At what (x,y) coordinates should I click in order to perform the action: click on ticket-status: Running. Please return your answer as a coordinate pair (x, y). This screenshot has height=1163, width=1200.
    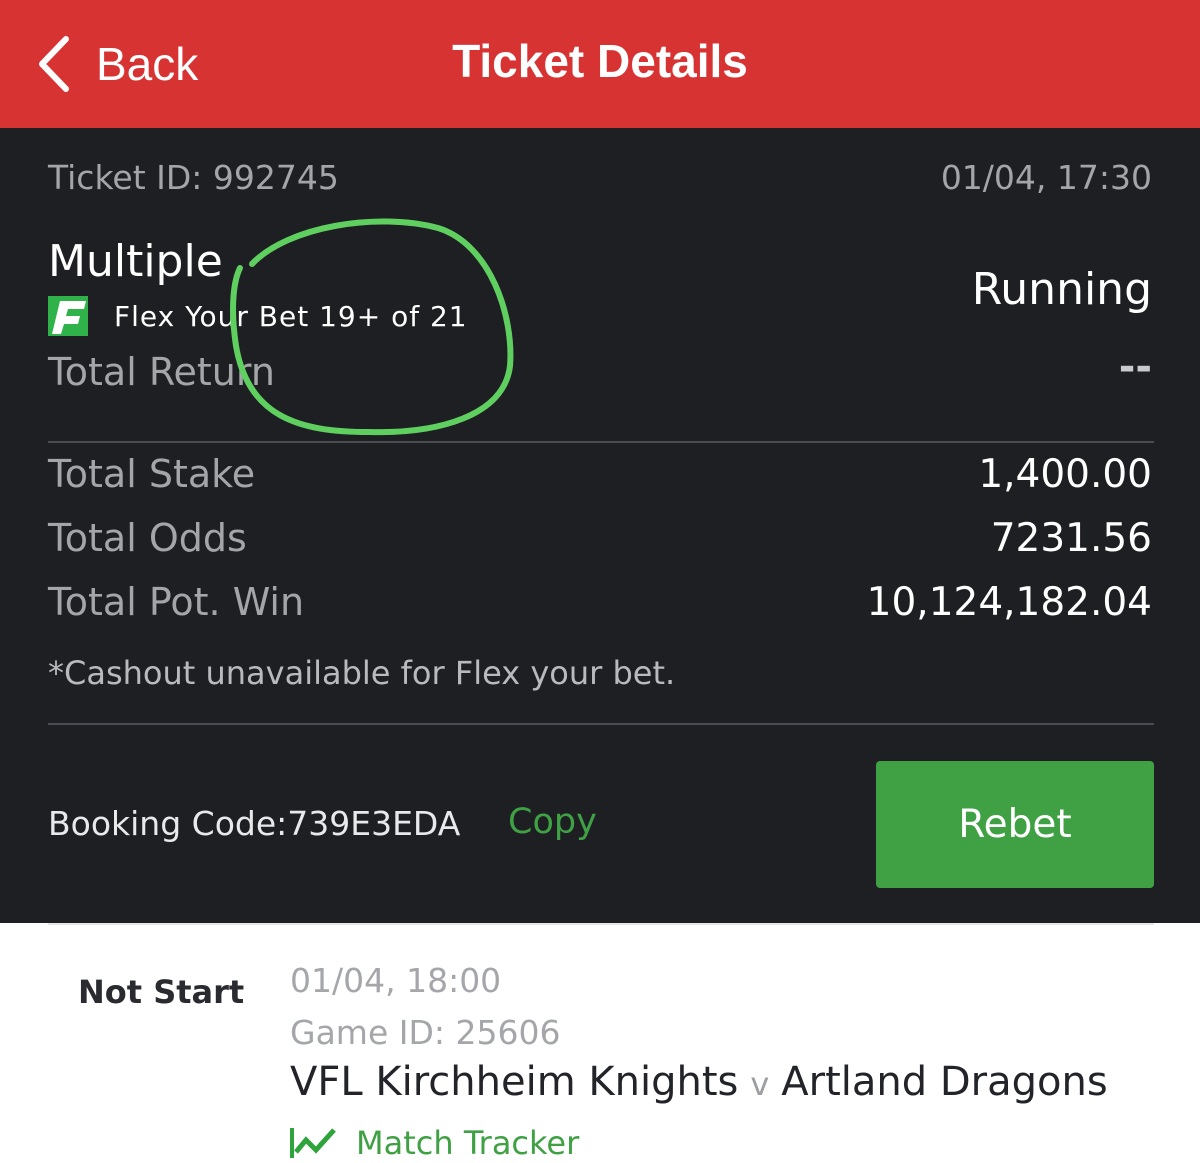
    Looking at the image, I should click on (1061, 289).